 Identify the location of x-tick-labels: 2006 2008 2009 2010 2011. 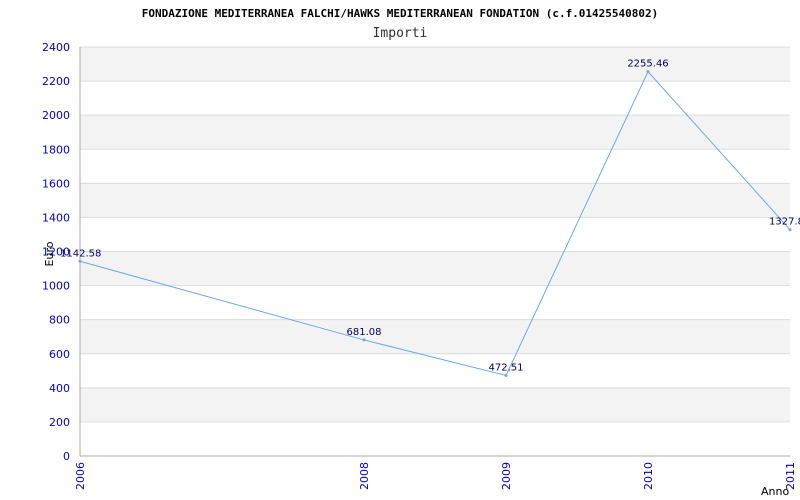
(435, 476).